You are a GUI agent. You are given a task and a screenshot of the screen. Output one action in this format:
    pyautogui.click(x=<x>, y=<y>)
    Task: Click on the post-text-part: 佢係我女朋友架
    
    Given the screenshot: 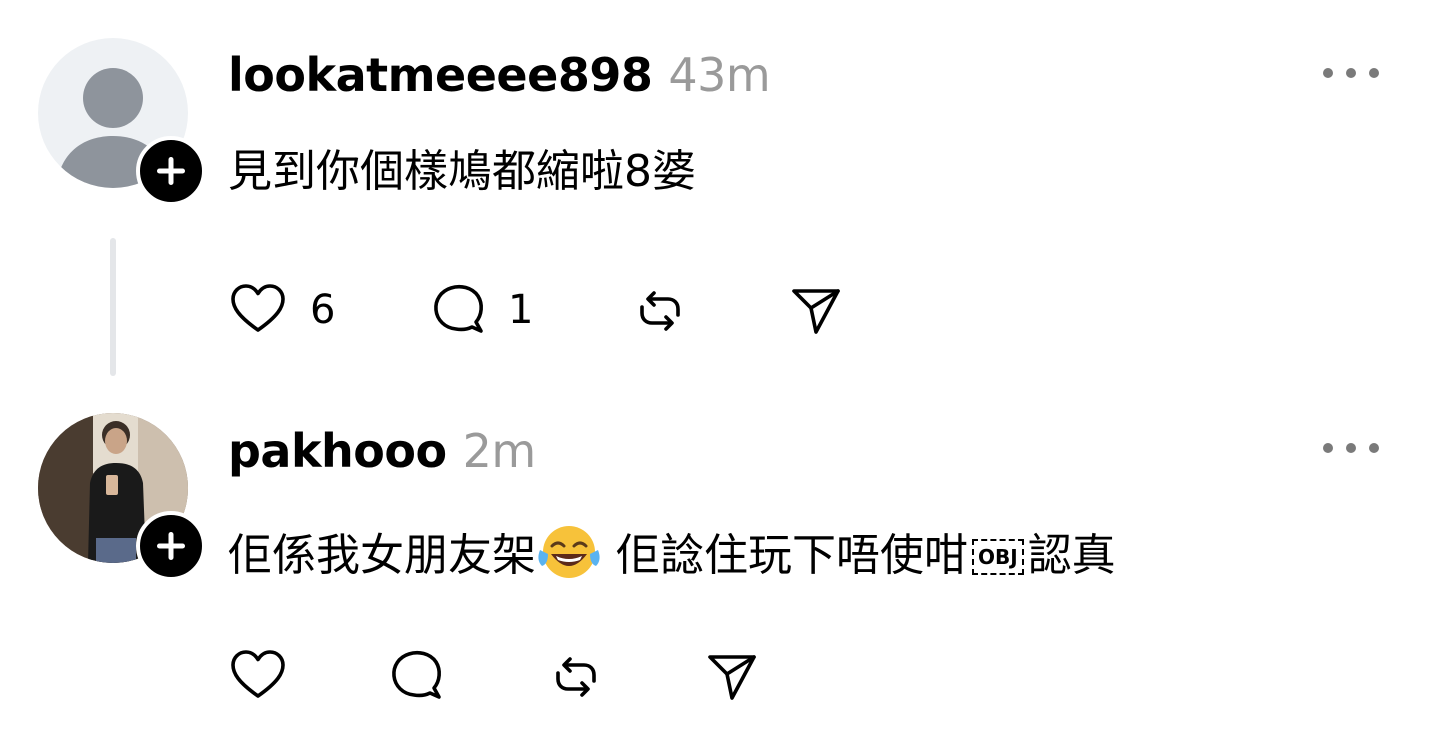 What is the action you would take?
    pyautogui.click(x=382, y=555)
    